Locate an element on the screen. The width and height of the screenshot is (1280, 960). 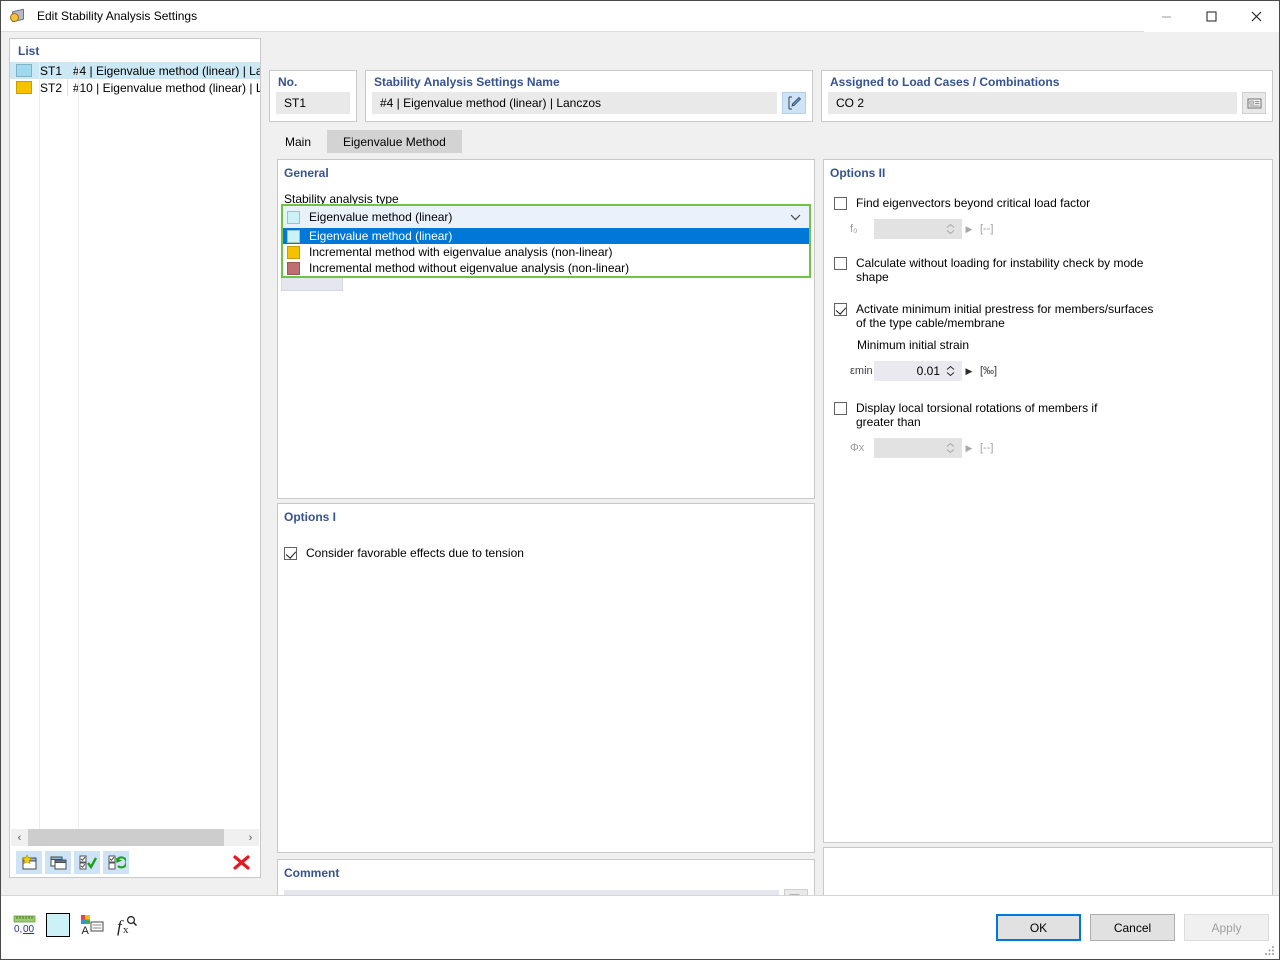
maximize-button is located at coordinates (1211, 16).